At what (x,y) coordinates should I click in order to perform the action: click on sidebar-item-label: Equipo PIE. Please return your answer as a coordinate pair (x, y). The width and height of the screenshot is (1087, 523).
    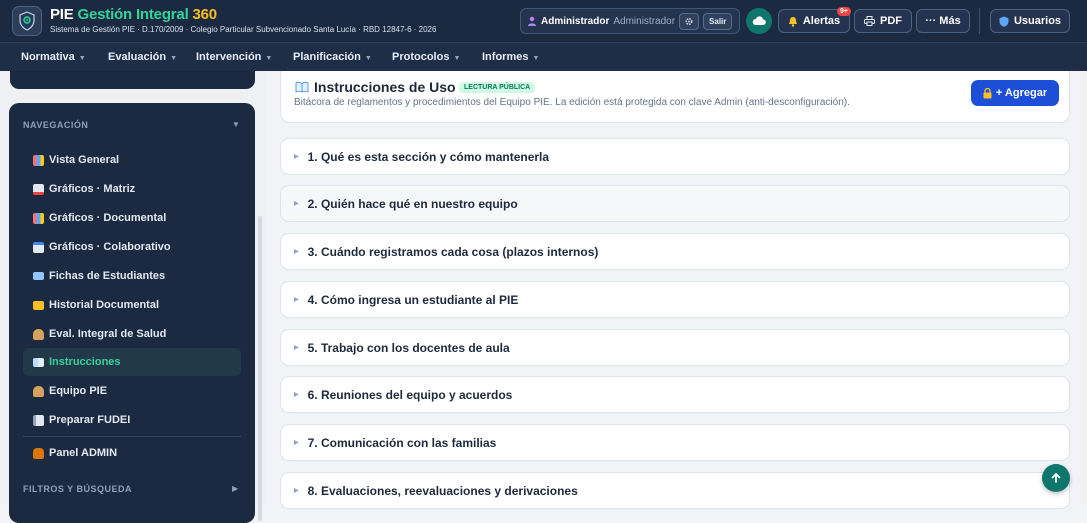
    Looking at the image, I should click on (78, 391).